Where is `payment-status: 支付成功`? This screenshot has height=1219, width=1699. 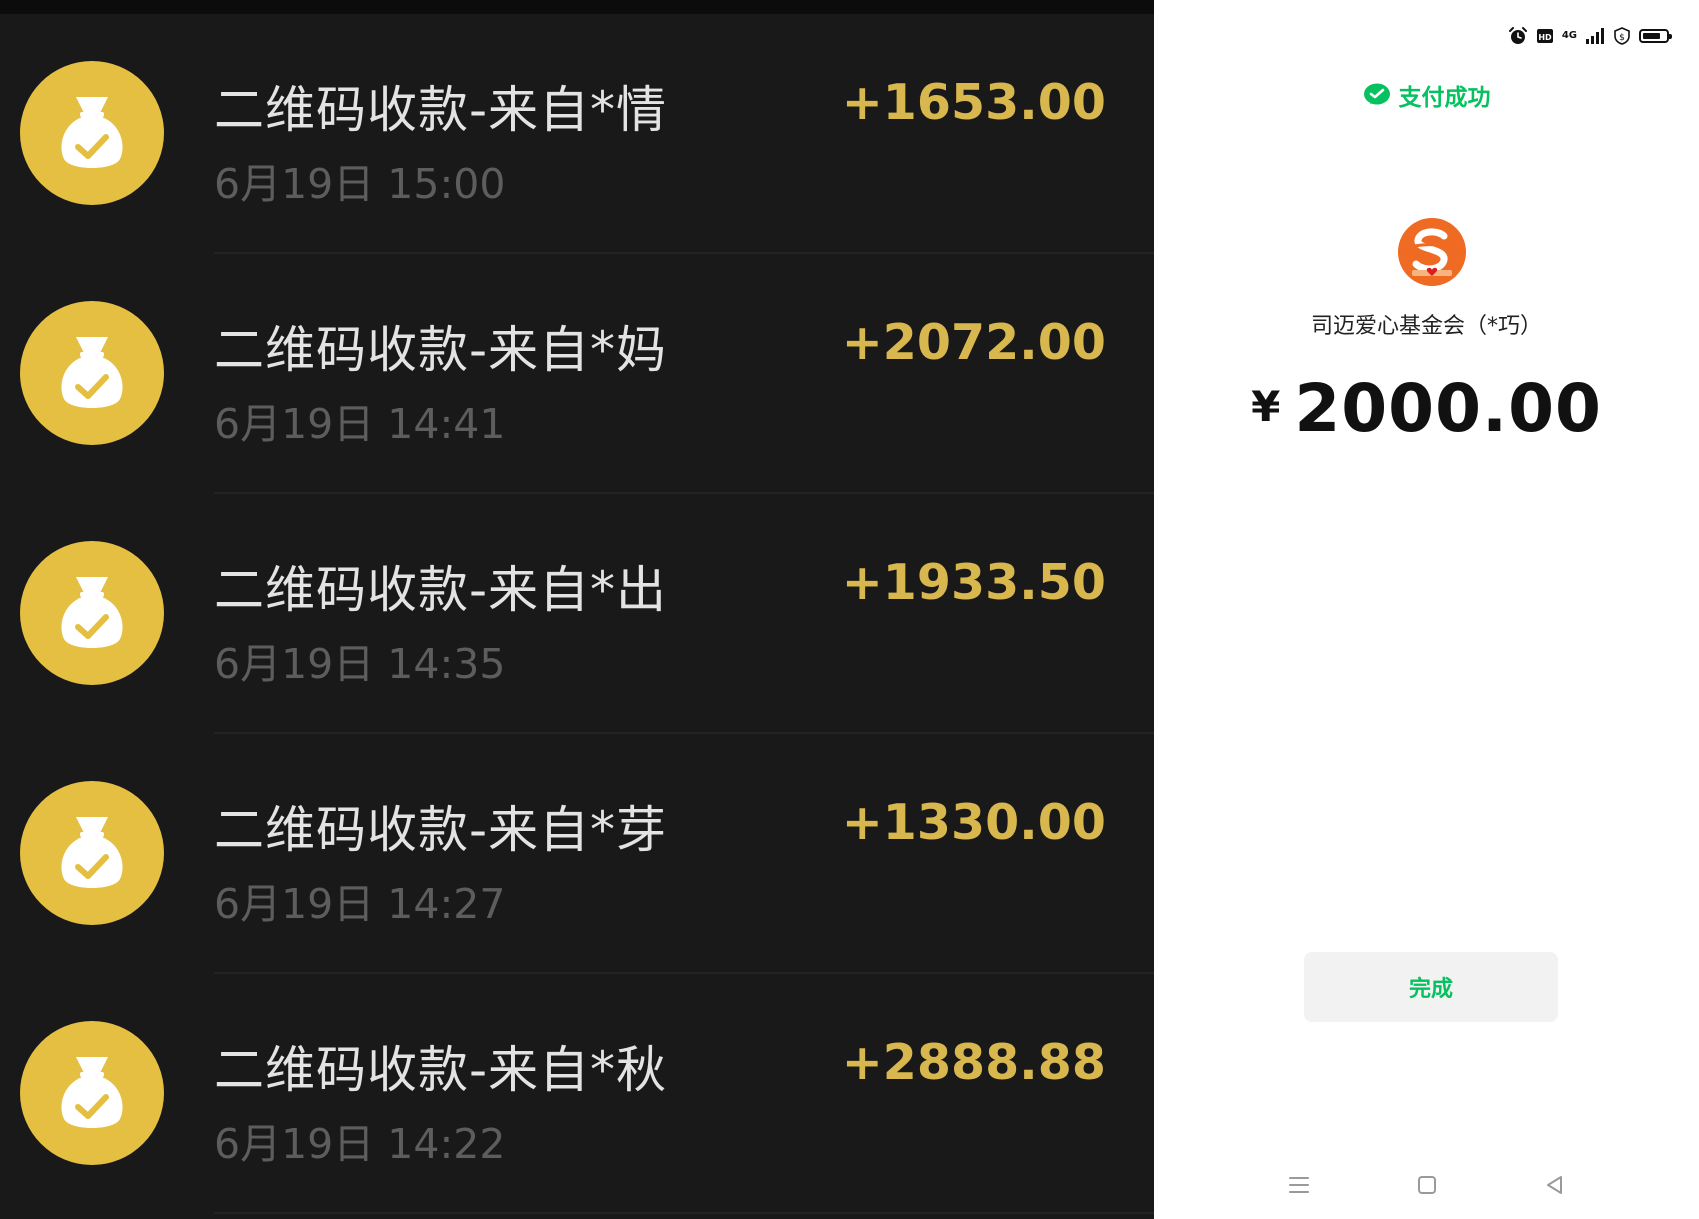
payment-status: 支付成功 is located at coordinates (1426, 95).